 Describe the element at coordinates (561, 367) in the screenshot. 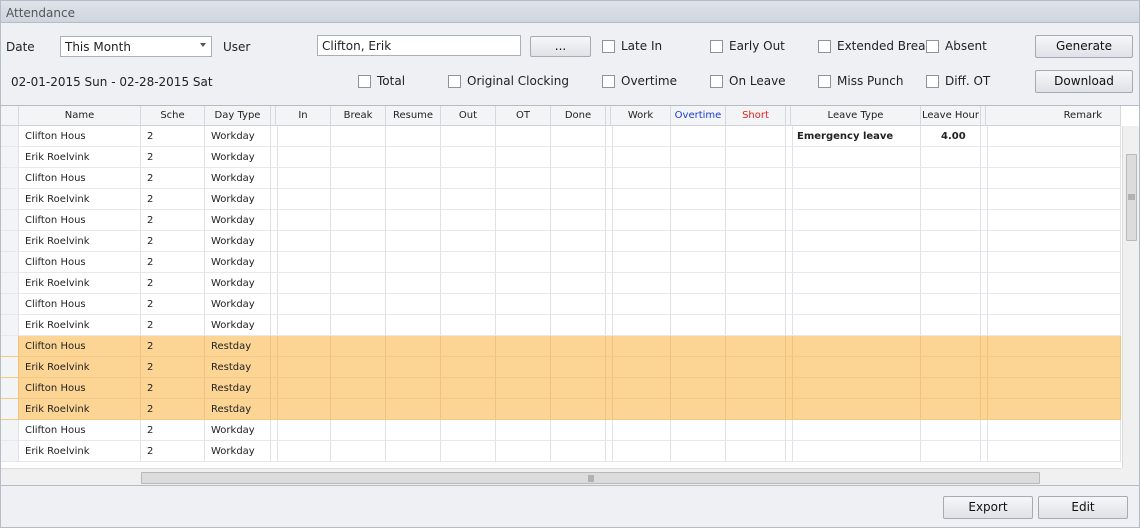

I see `table-row: Erik Roelvink 2 Restday` at that location.